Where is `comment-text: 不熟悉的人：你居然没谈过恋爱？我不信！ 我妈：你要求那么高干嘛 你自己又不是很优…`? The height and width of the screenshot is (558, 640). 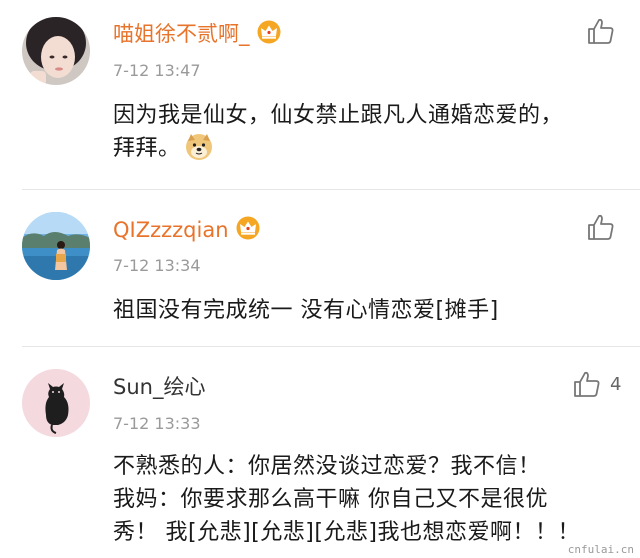 comment-text: 不熟悉的人：你居然没谈过恋爱？我不信！ 我妈：你要求那么高干嘛 你自己又不是很优… is located at coordinates (373, 499).